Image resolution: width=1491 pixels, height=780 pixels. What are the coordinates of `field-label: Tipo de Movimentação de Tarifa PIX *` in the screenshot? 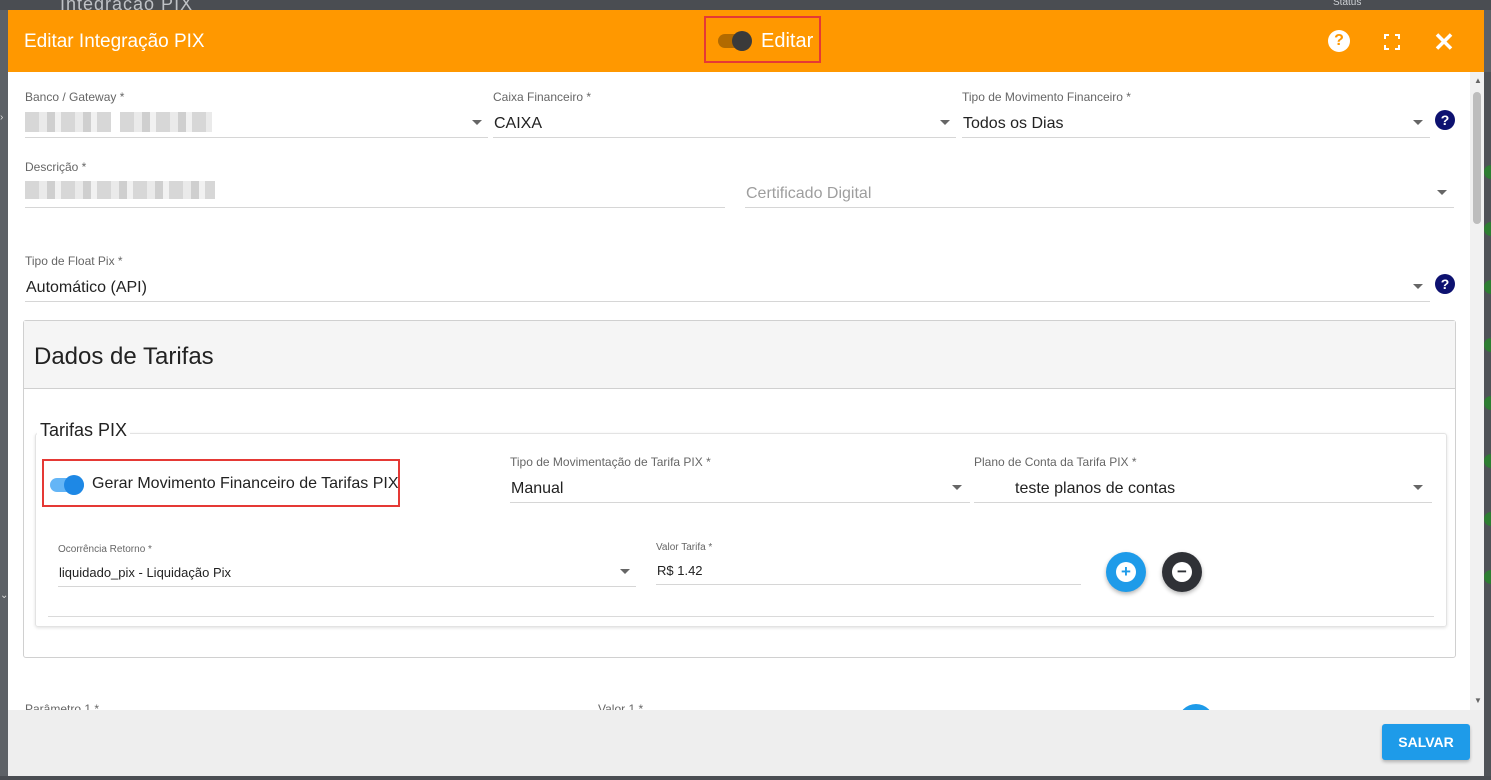 It's located at (610, 462).